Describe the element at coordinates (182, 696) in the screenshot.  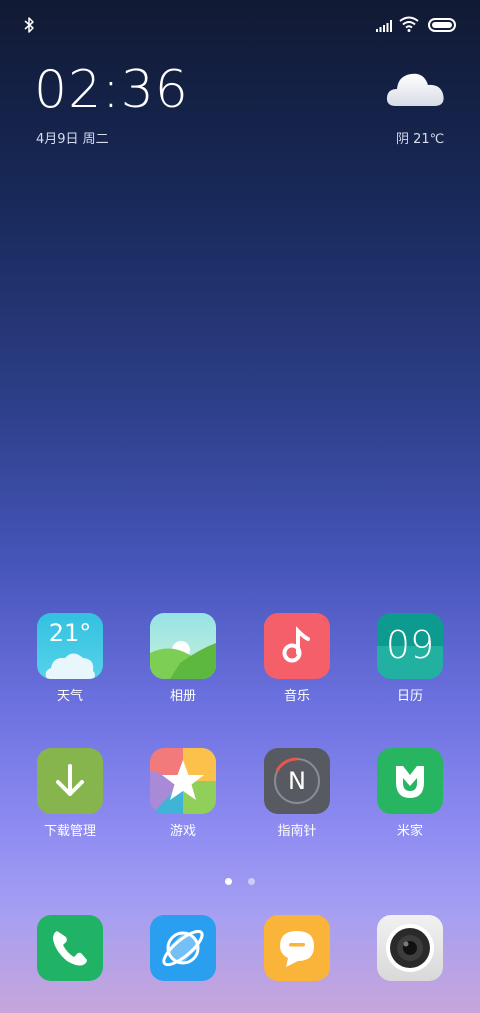
I see `app-label: 相册` at that location.